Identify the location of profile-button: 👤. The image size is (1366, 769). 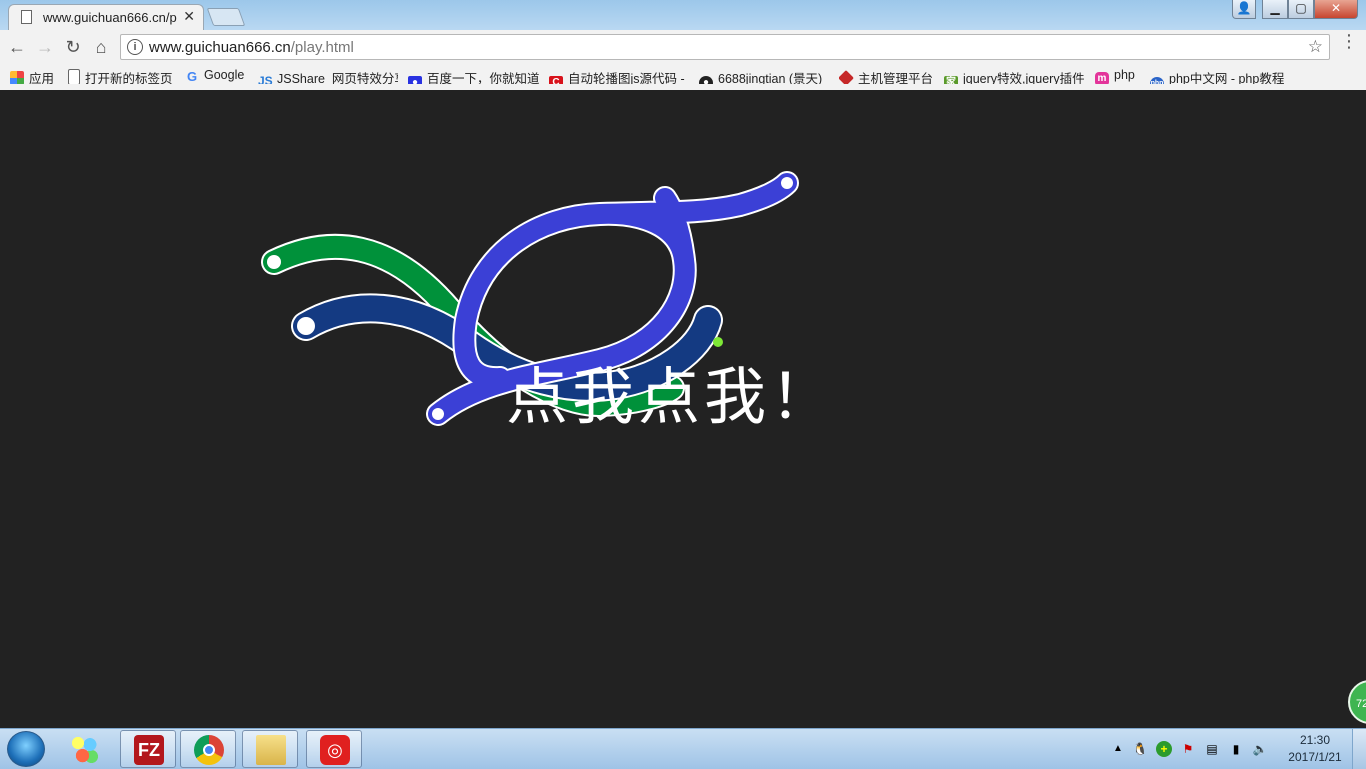
(1244, 9).